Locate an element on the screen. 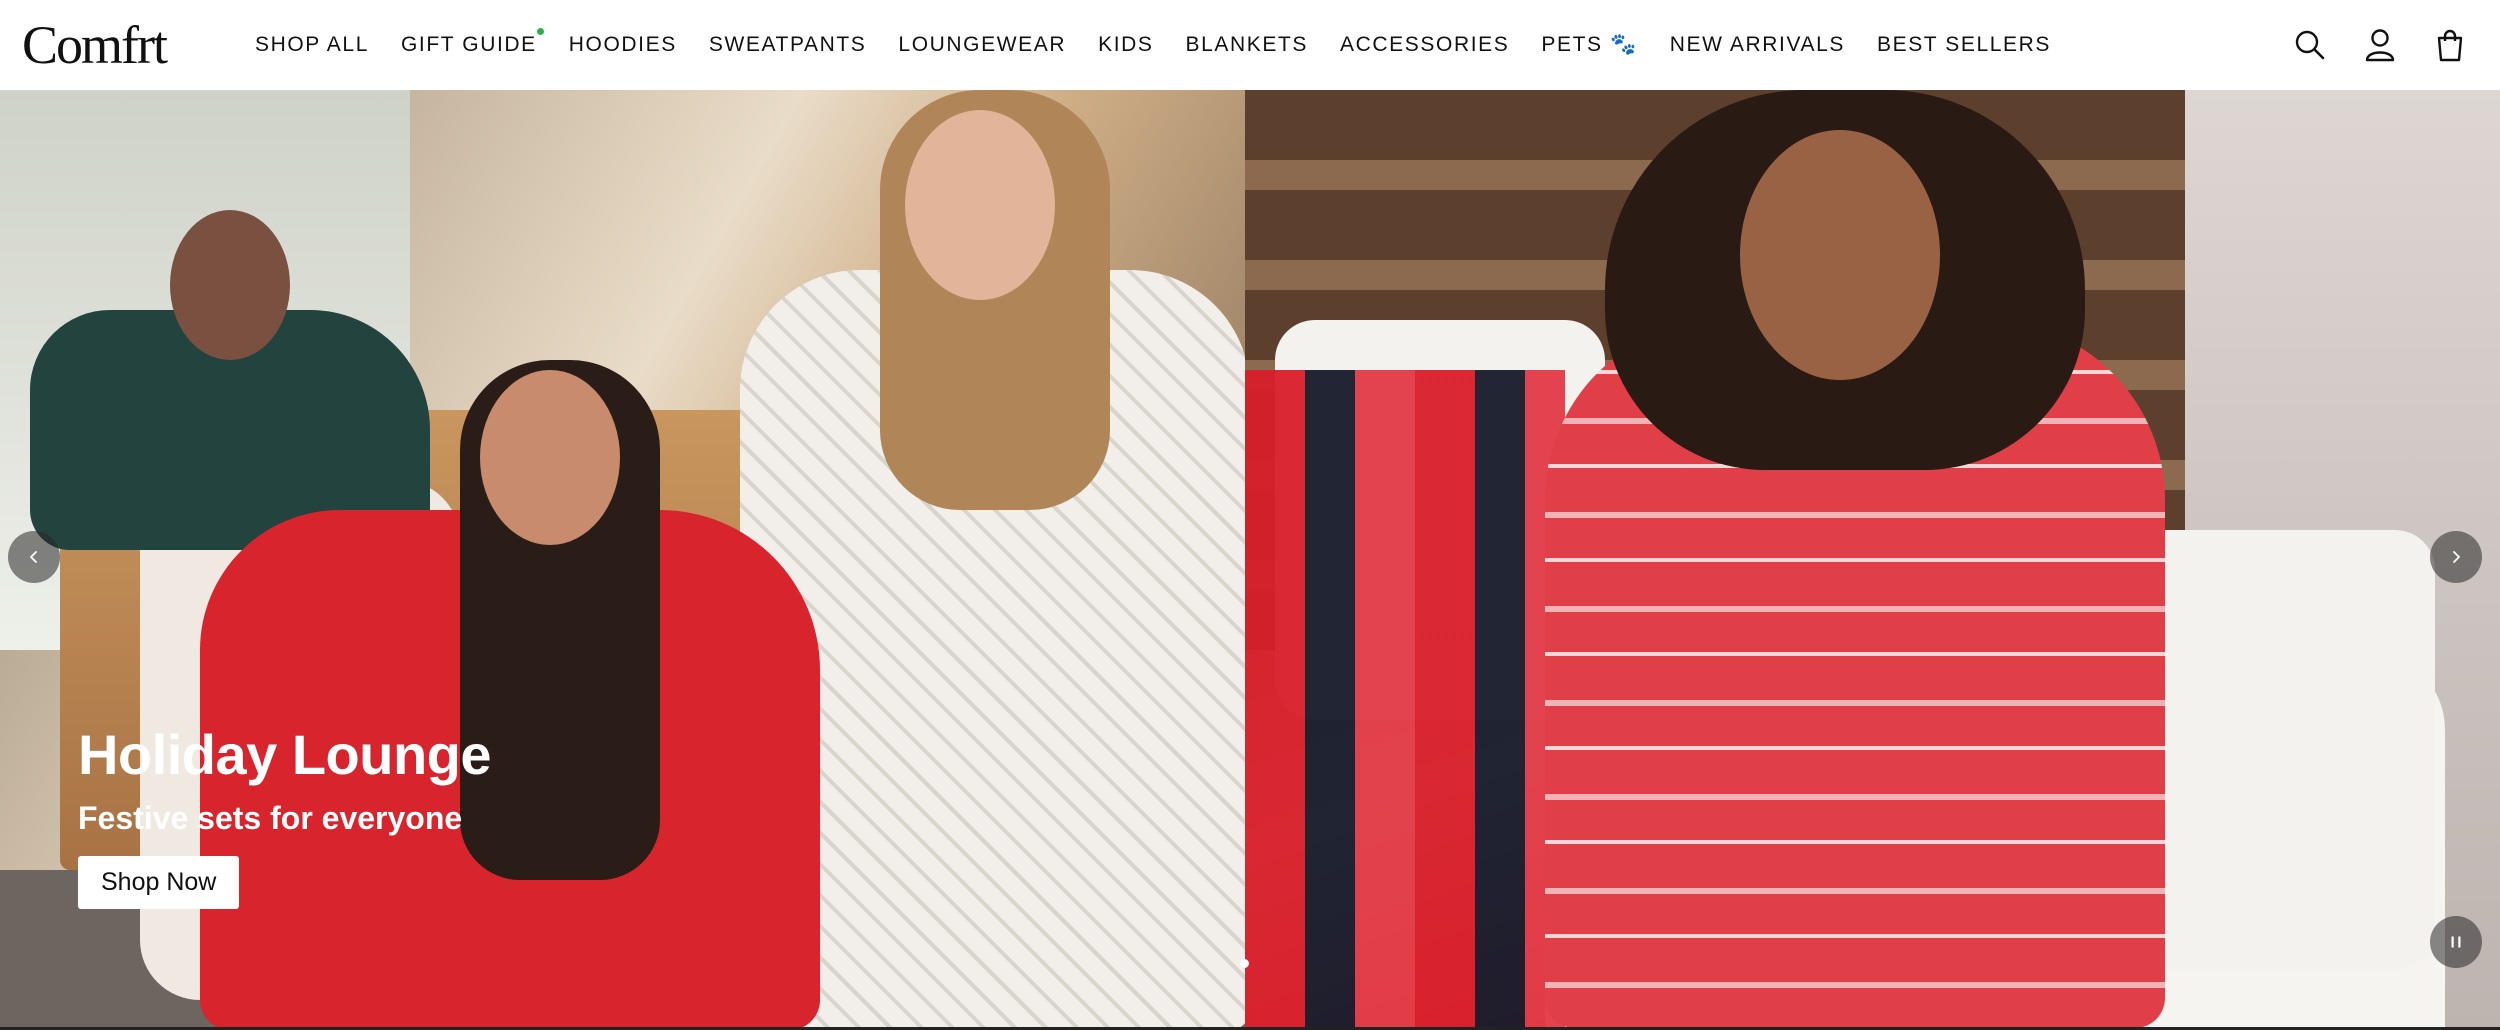  hero-title: Holiday Lounge is located at coordinates (285, 754).